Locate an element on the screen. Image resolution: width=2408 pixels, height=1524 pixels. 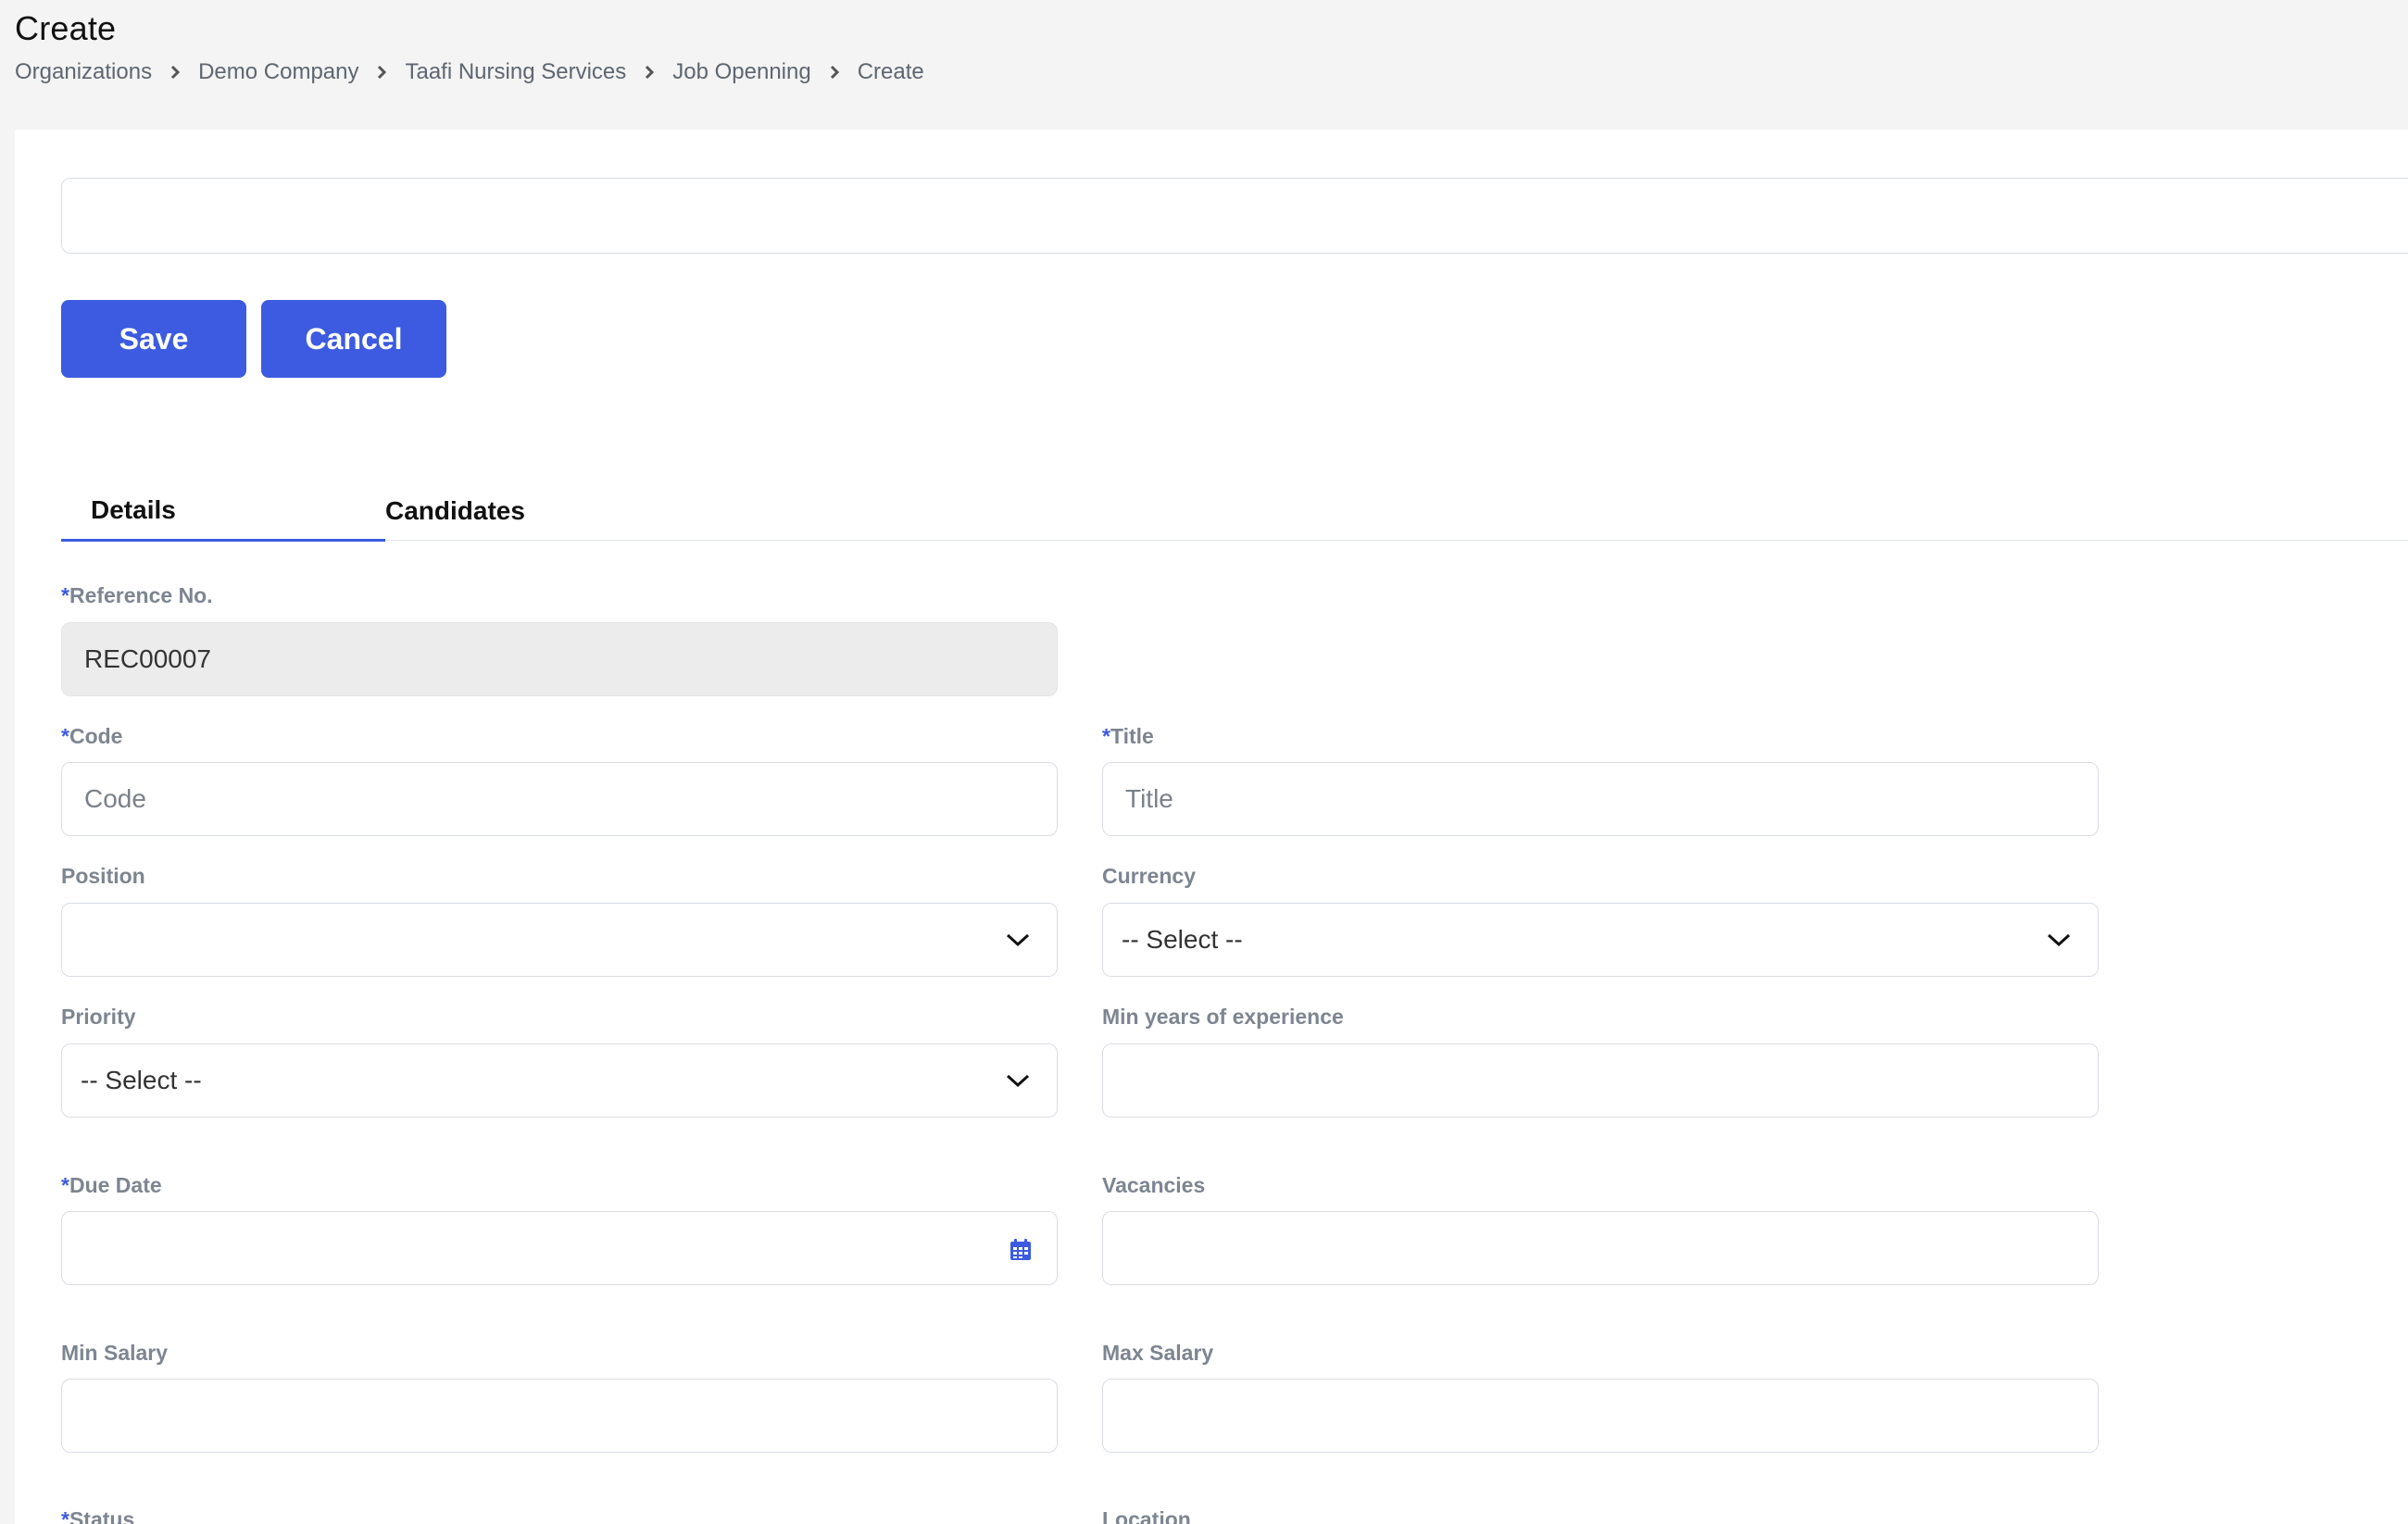
max-salary-input is located at coordinates (1600, 1416).